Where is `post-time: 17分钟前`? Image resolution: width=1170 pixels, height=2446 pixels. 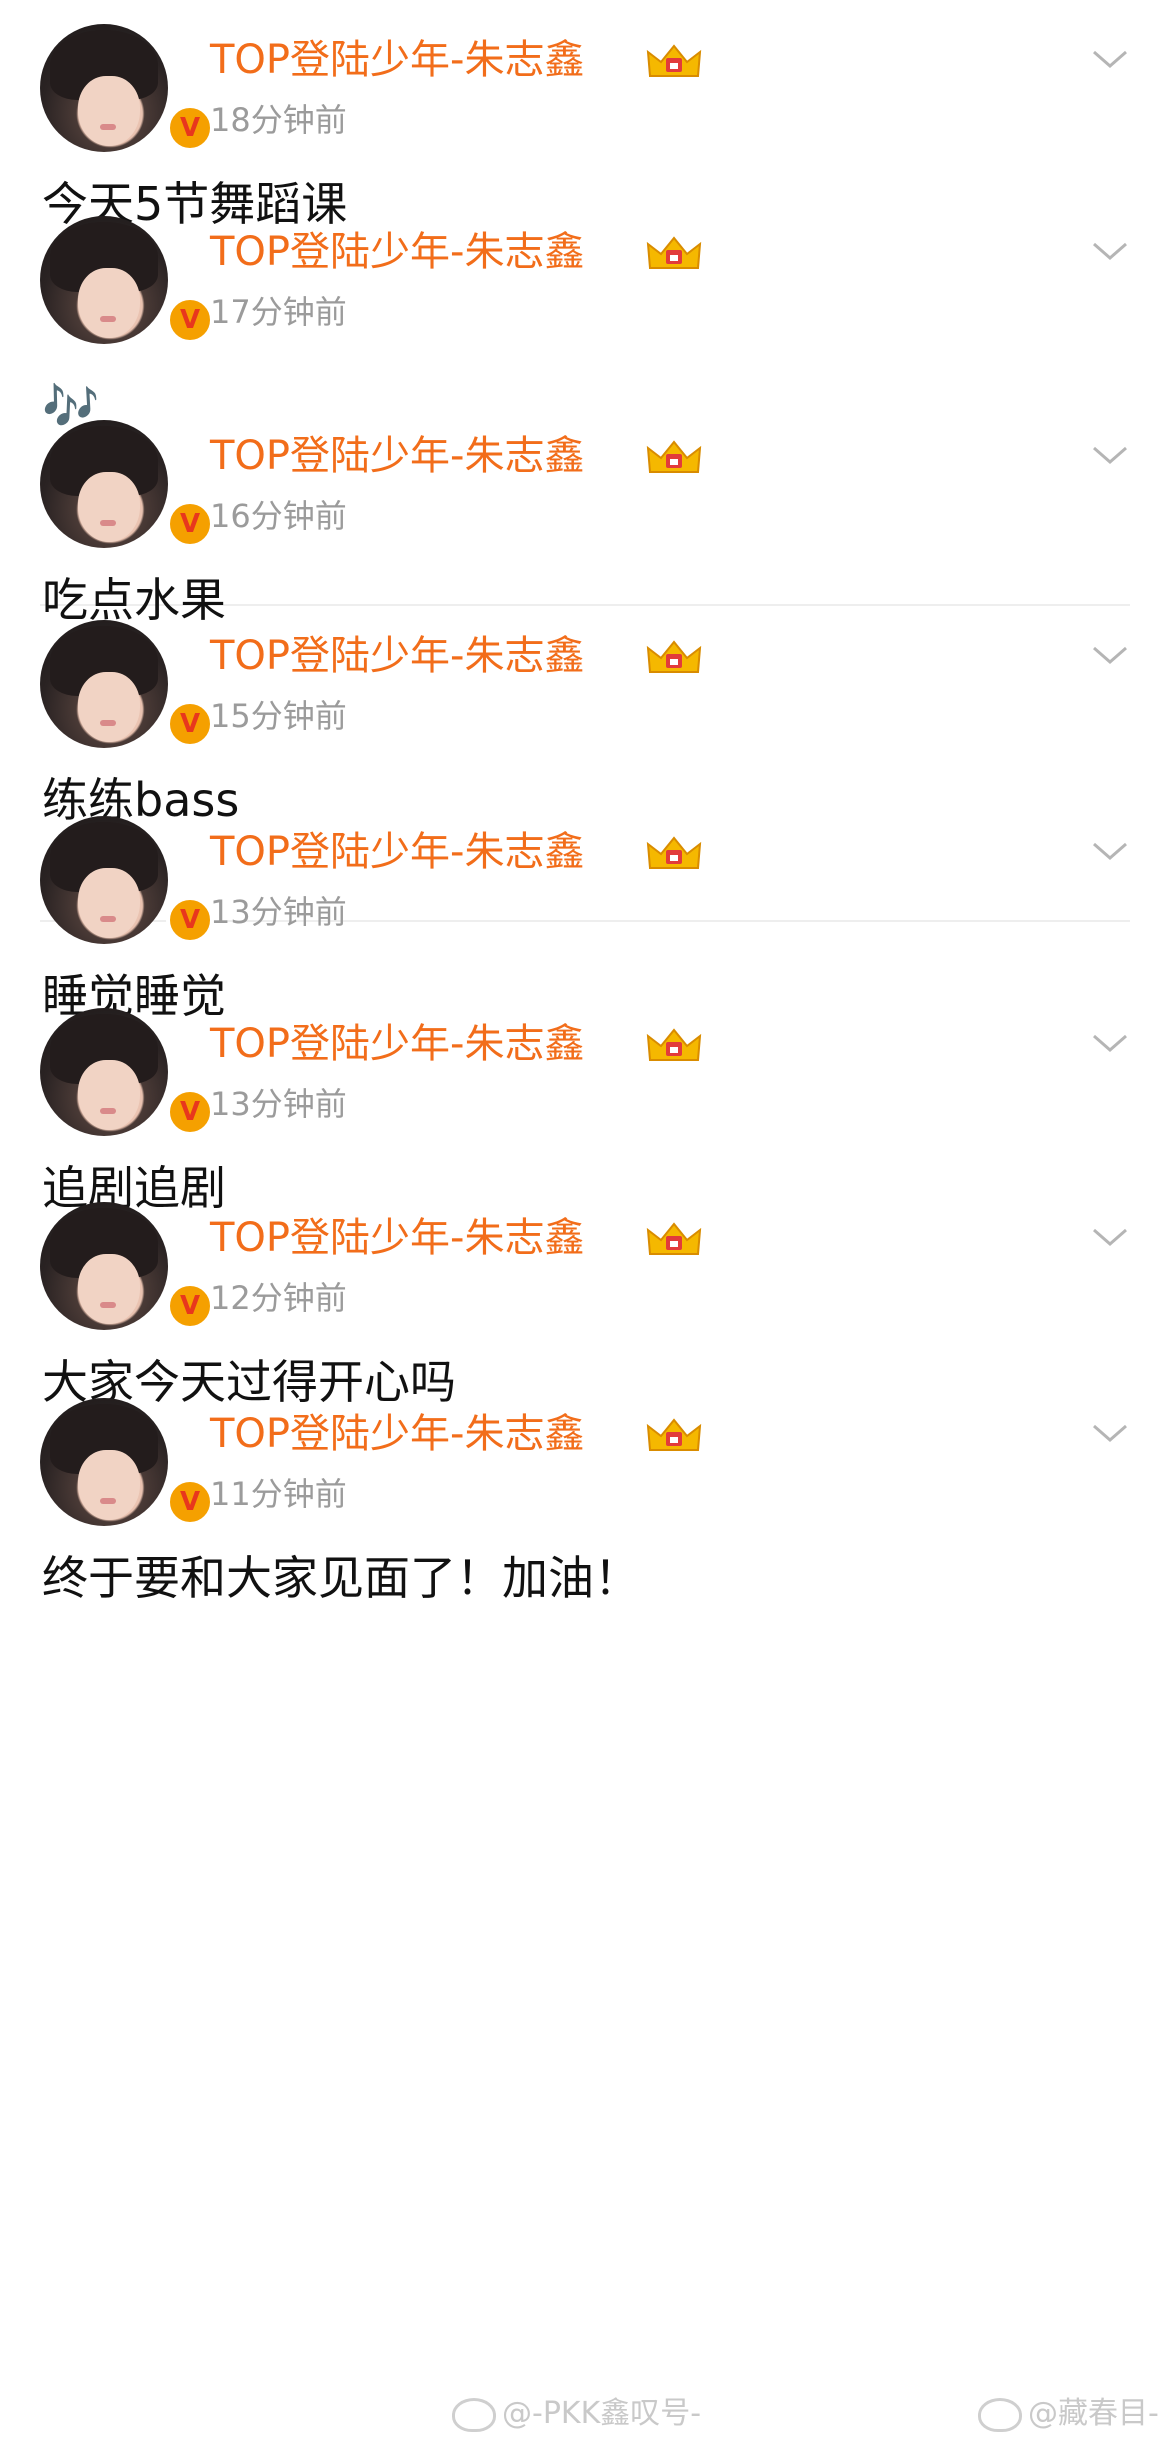
post-time: 17分钟前 is located at coordinates (278, 312).